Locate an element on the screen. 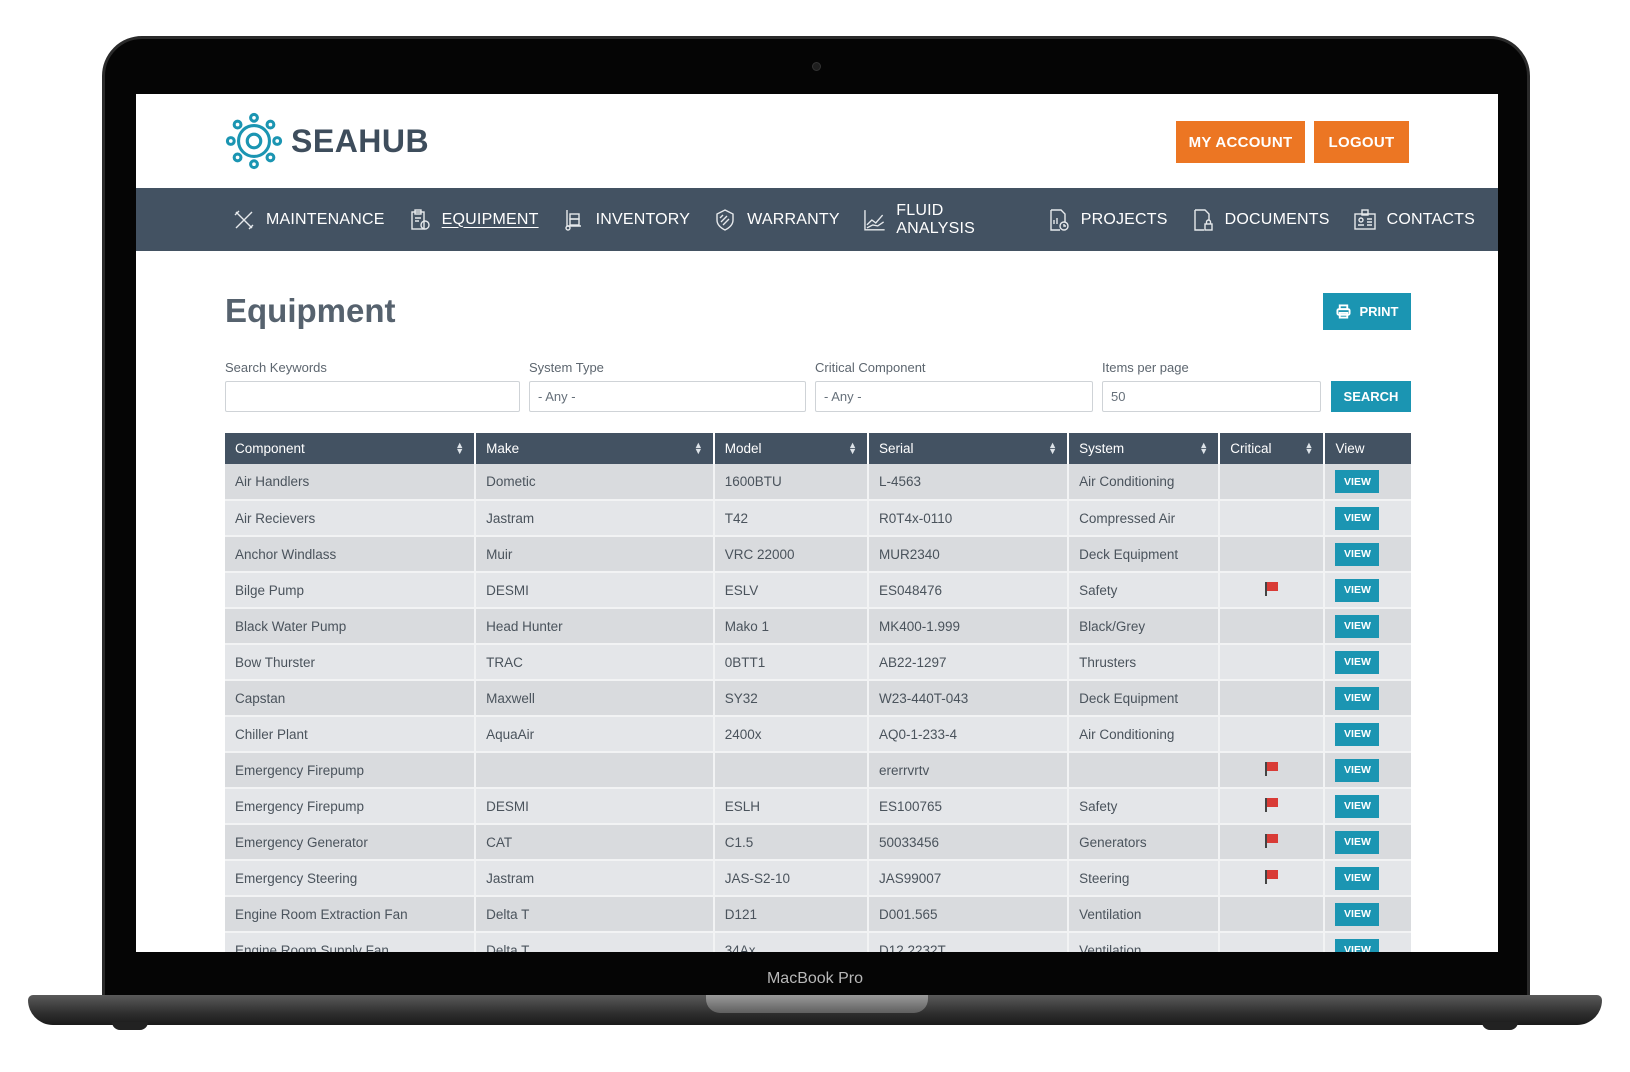 This screenshot has height=1072, width=1630. nav-item-equipment: EQUIPMENT is located at coordinates (473, 220).